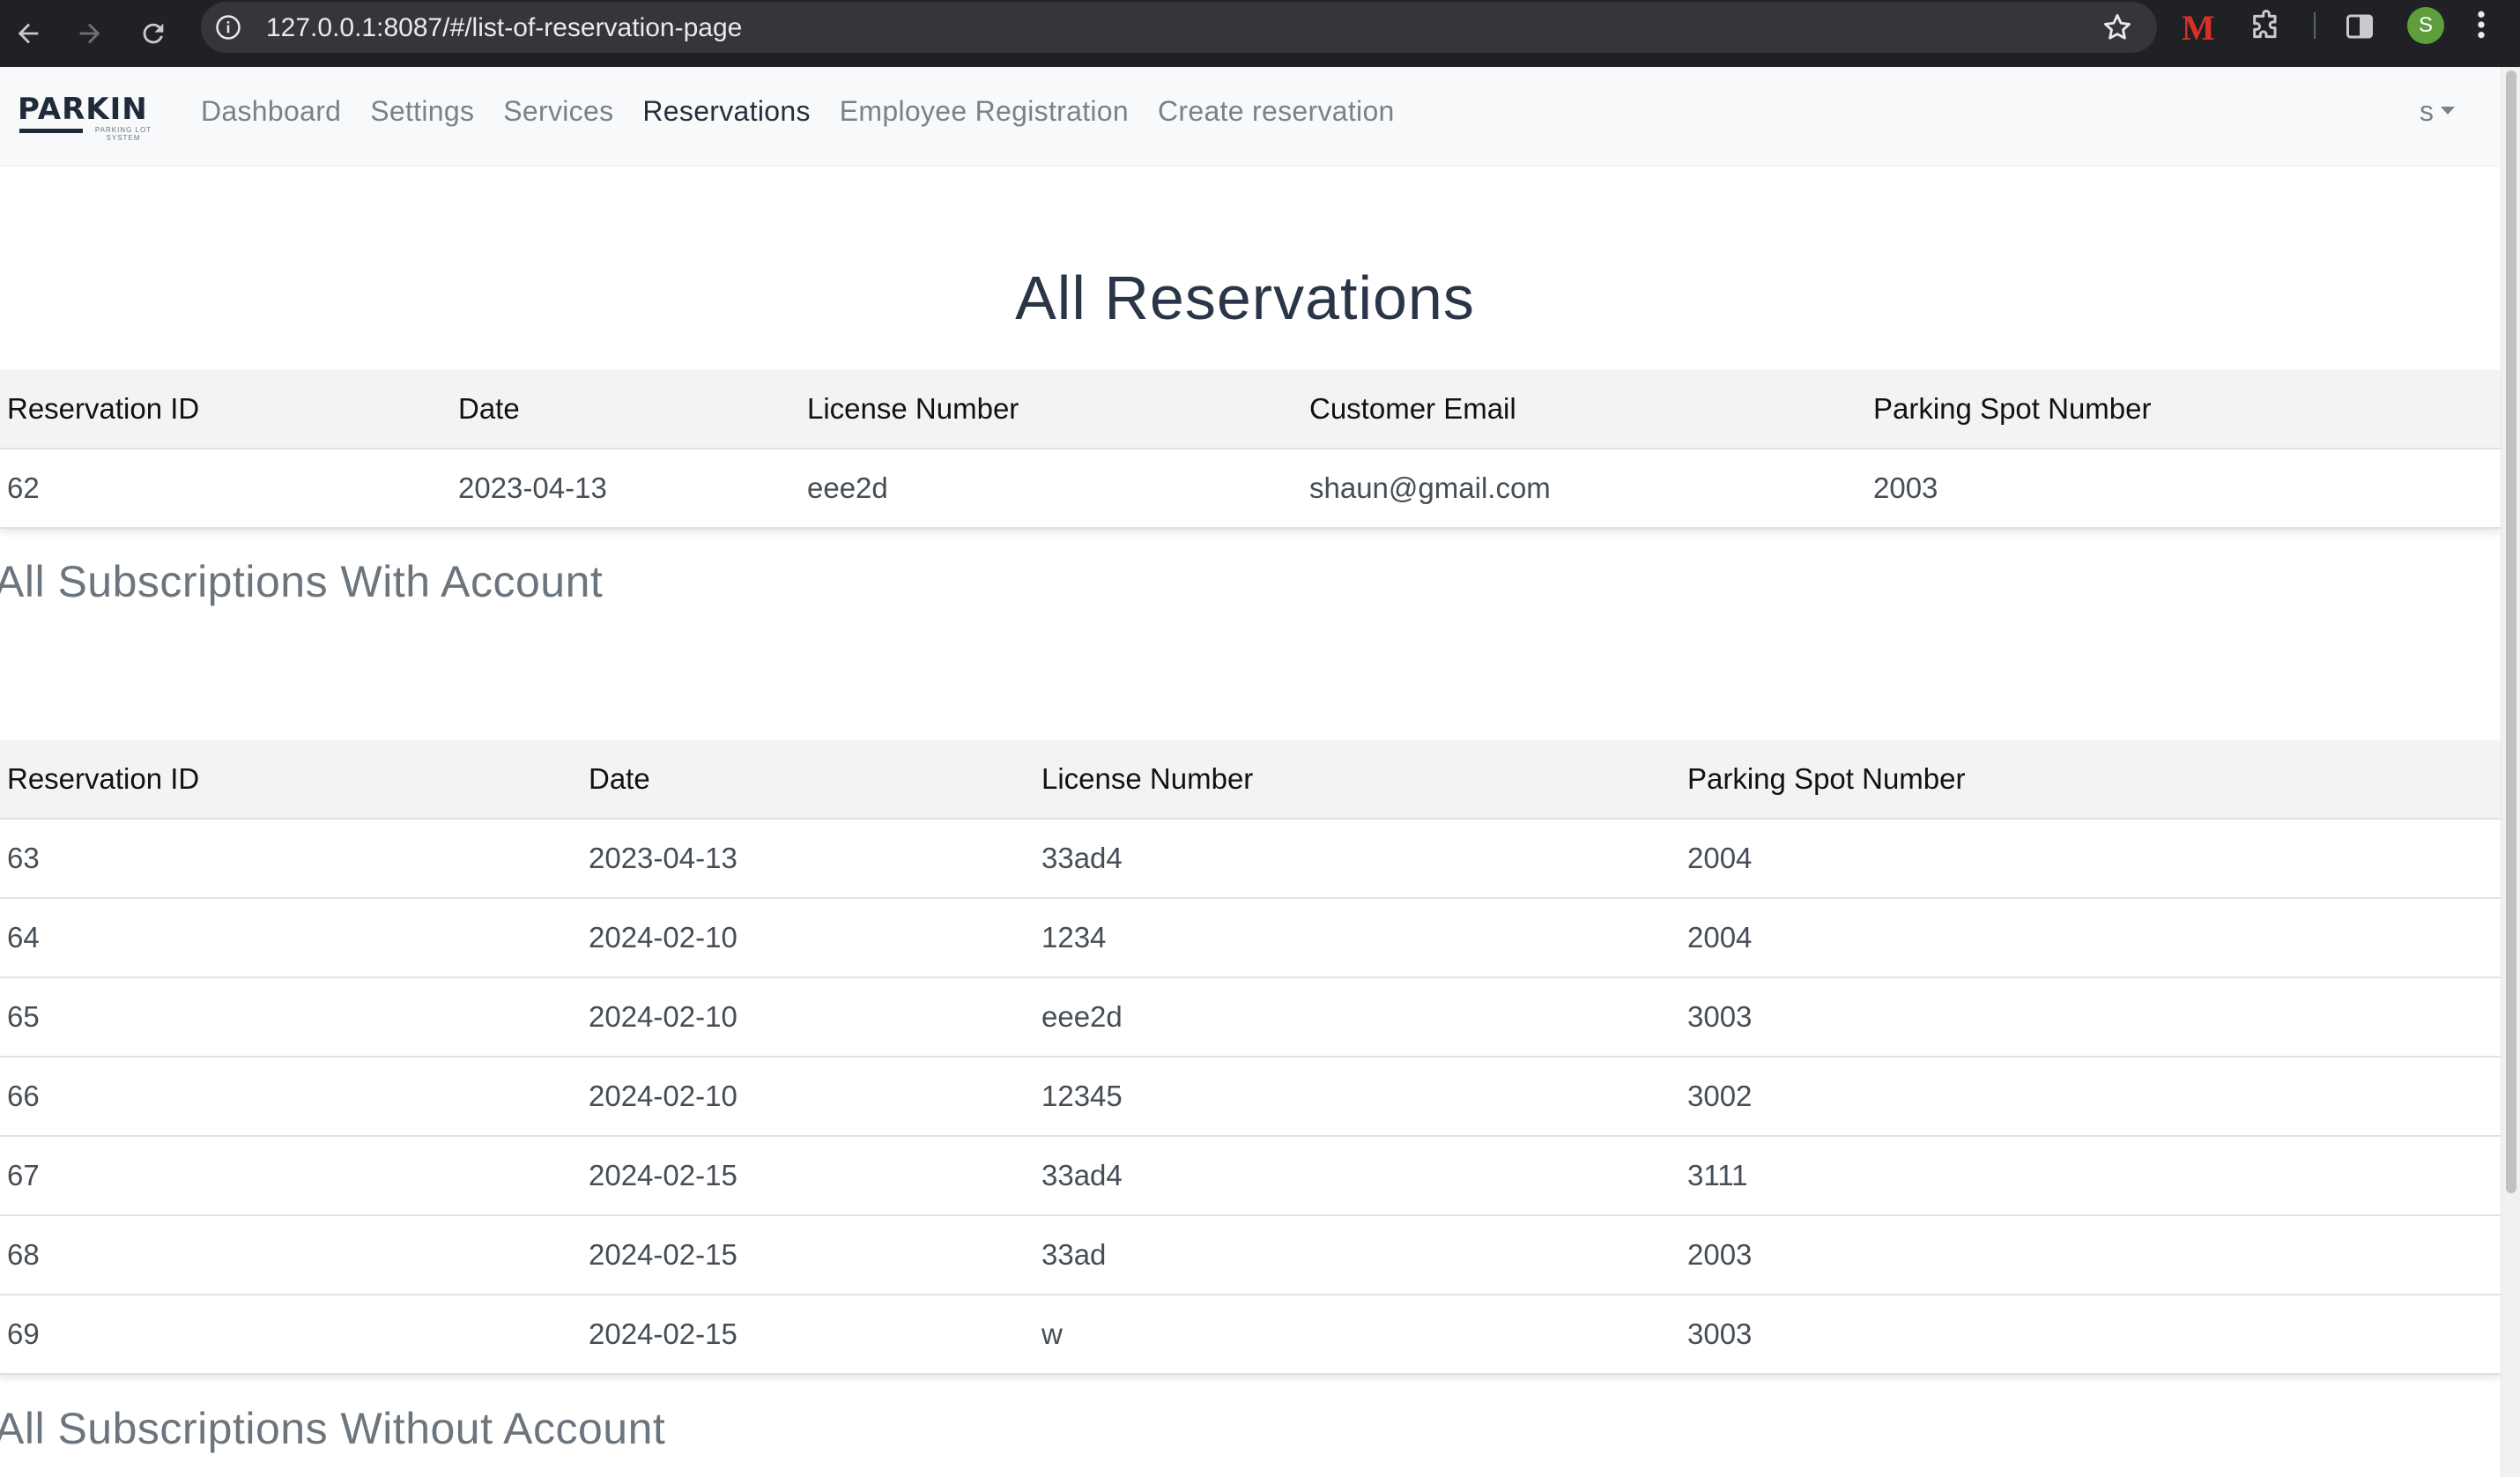  Describe the element at coordinates (1276, 111) in the screenshot. I see `nav-link-create-reservation: Create reservation` at that location.